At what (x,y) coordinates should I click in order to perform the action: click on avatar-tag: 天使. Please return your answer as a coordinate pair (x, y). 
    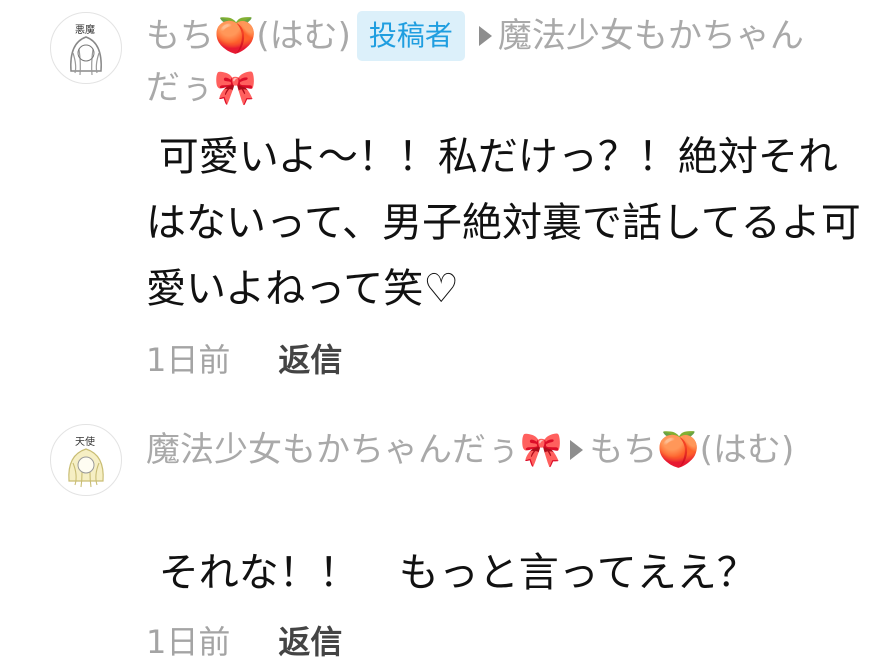
    Looking at the image, I should click on (85, 442).